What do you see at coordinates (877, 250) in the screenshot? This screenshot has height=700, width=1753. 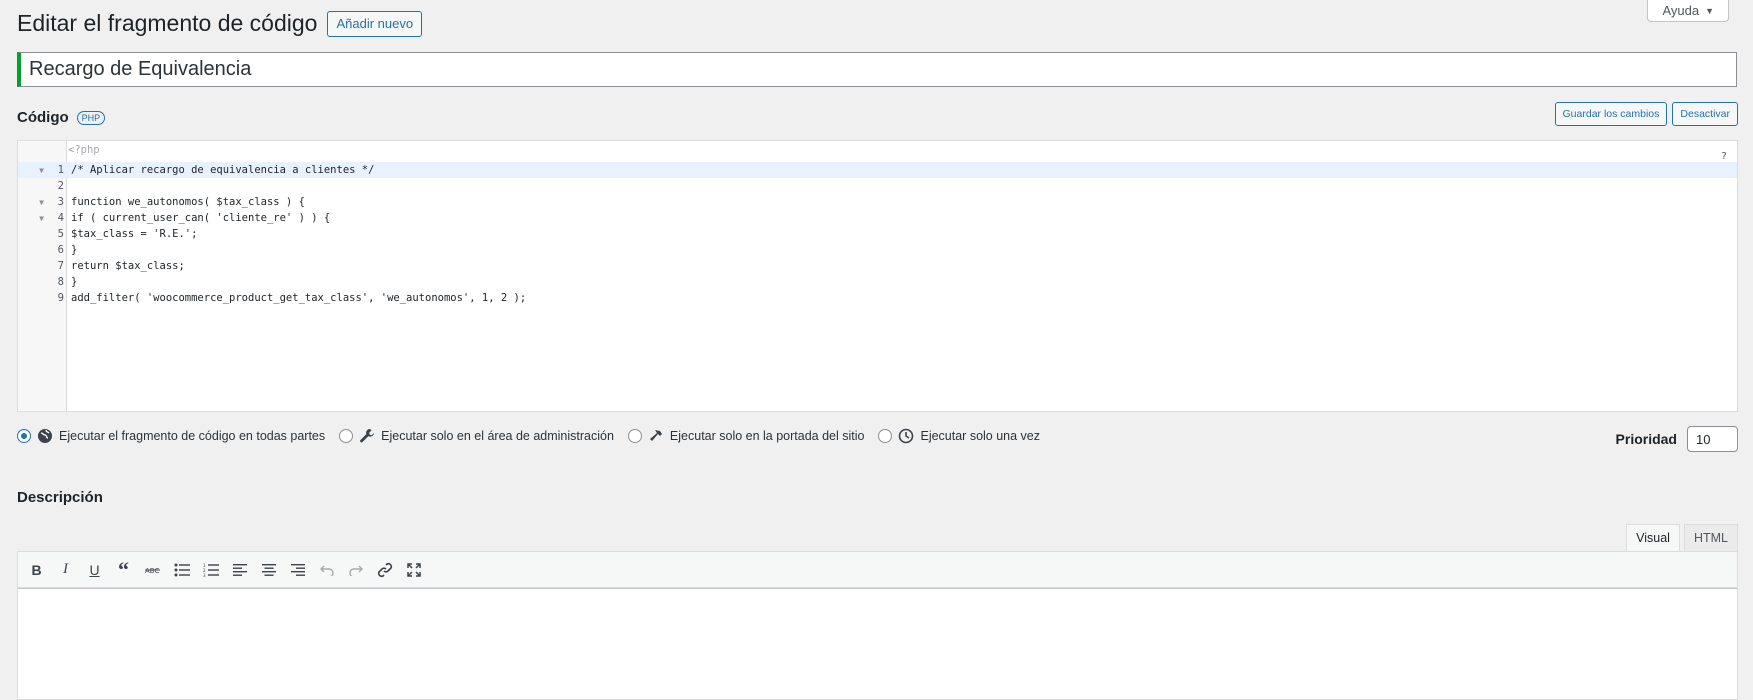 I see `code-line: 6 }` at bounding box center [877, 250].